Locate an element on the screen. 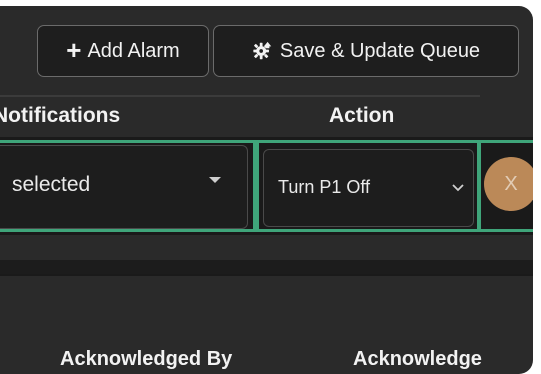 The height and width of the screenshot is (374, 541). notifications-select: selected is located at coordinates (124, 187).